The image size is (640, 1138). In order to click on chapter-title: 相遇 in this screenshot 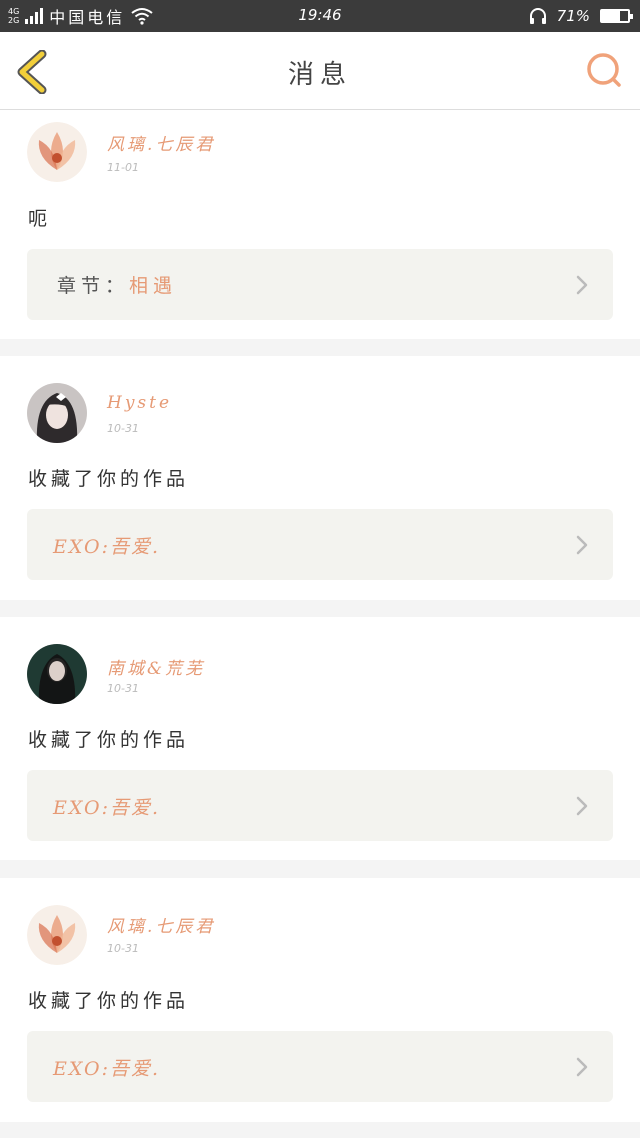, I will do `click(153, 286)`.